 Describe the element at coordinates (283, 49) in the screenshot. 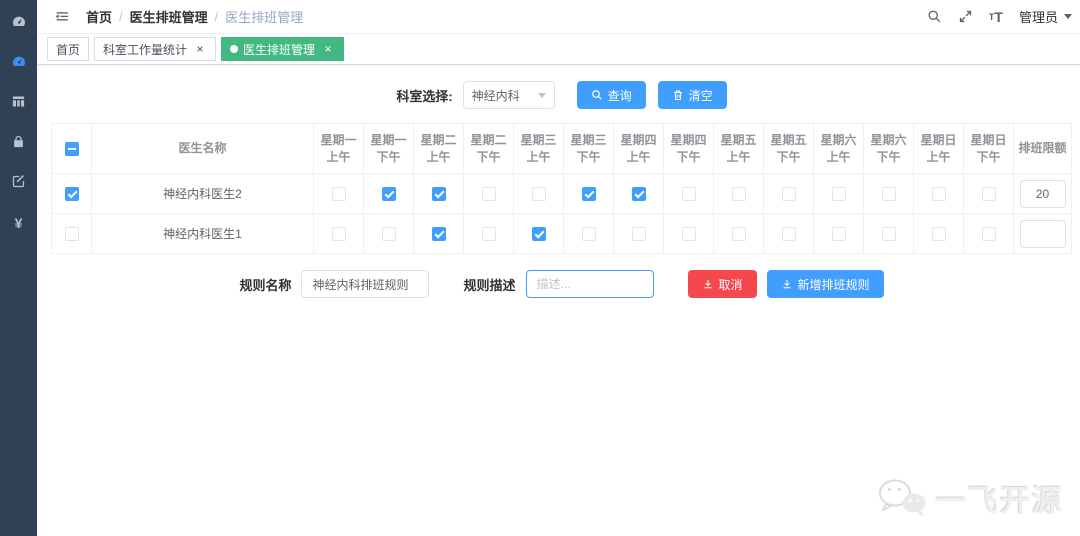

I see `tab-2: 医生排班管理 ×` at that location.